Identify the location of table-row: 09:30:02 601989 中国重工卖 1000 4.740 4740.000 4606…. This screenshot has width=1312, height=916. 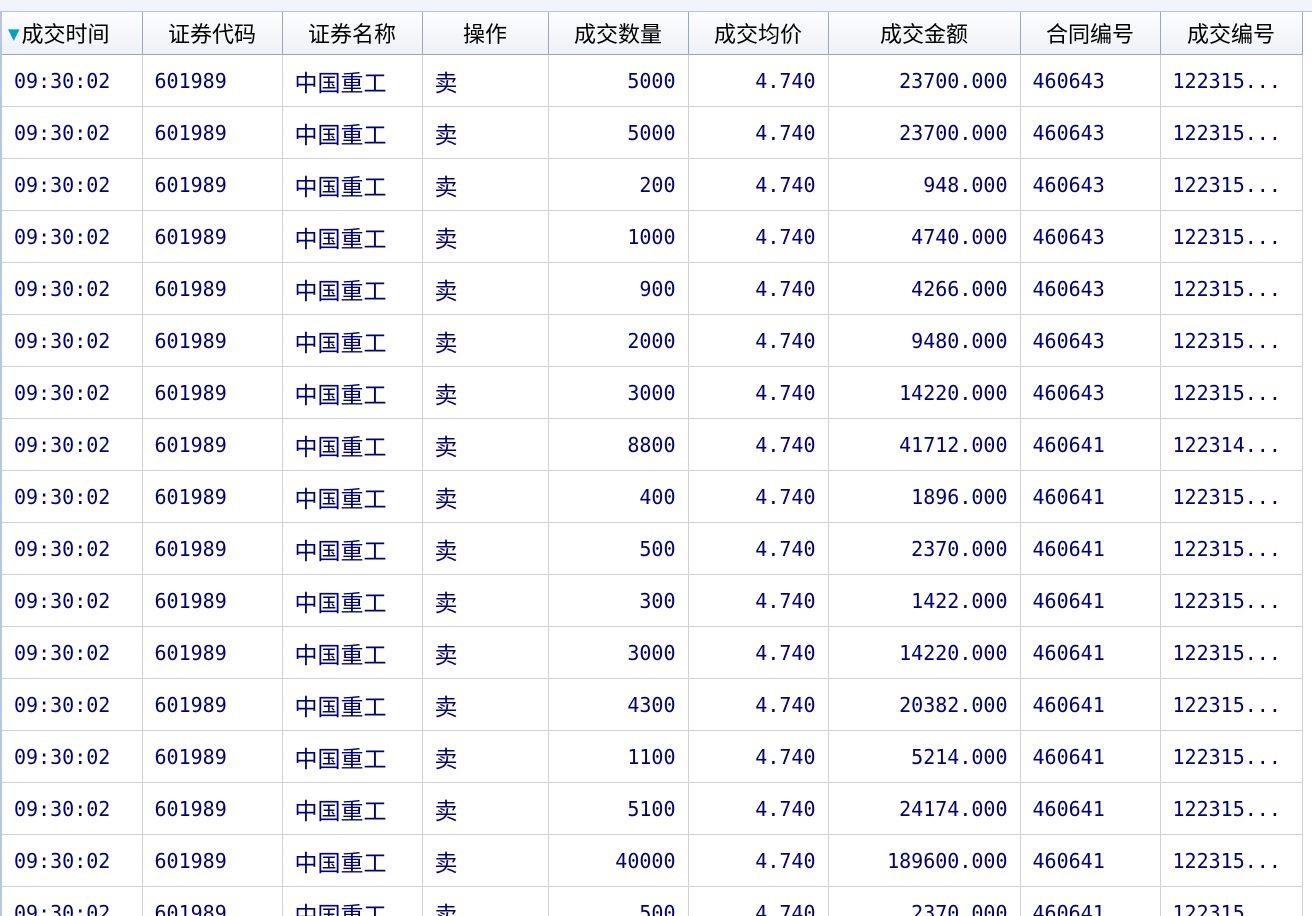
(652, 236).